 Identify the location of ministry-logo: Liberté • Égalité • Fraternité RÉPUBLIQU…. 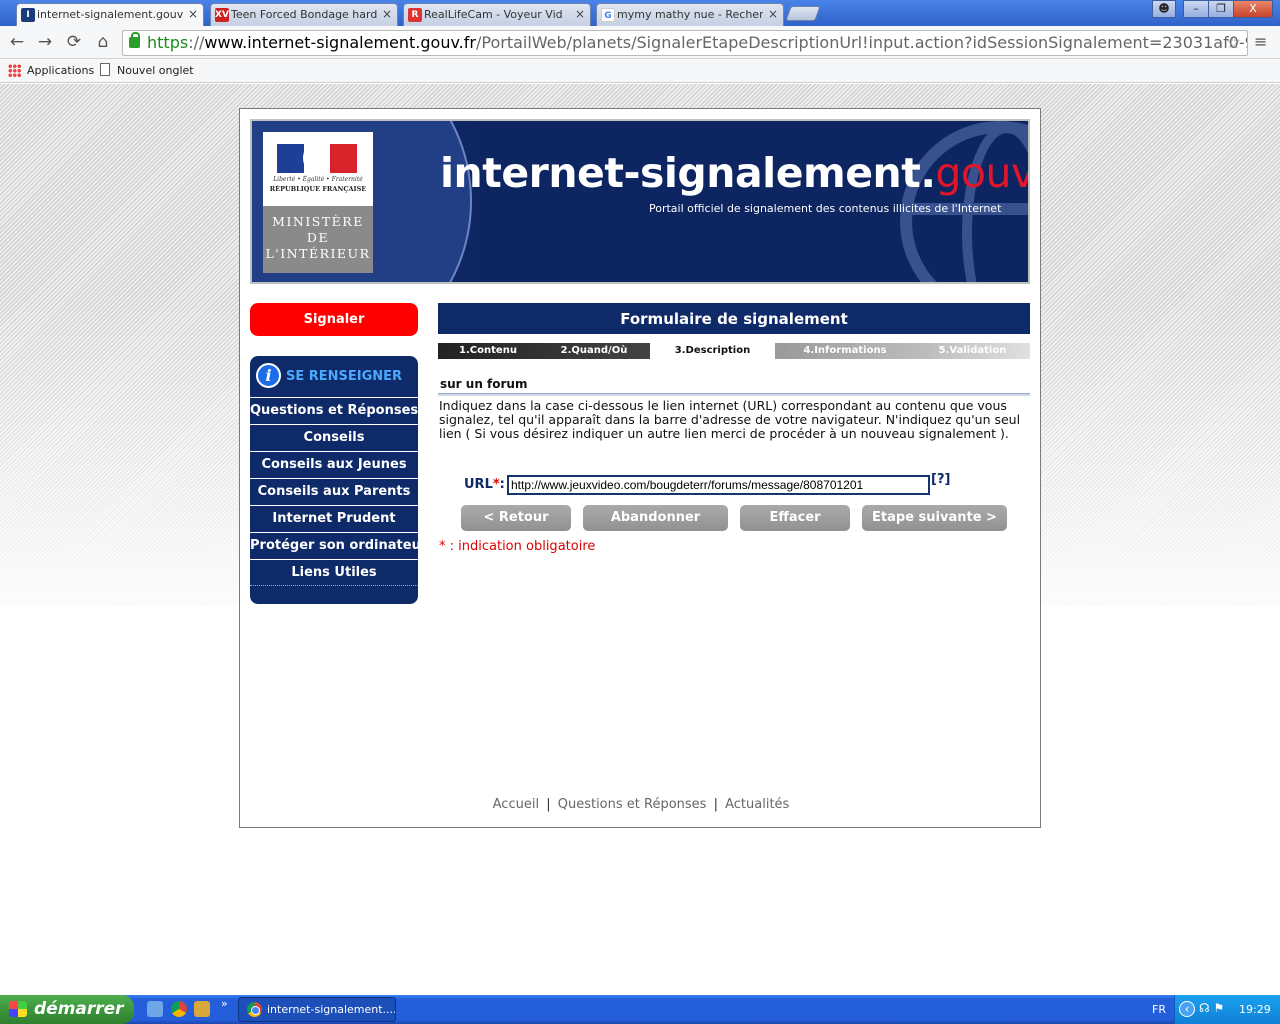
(318, 202).